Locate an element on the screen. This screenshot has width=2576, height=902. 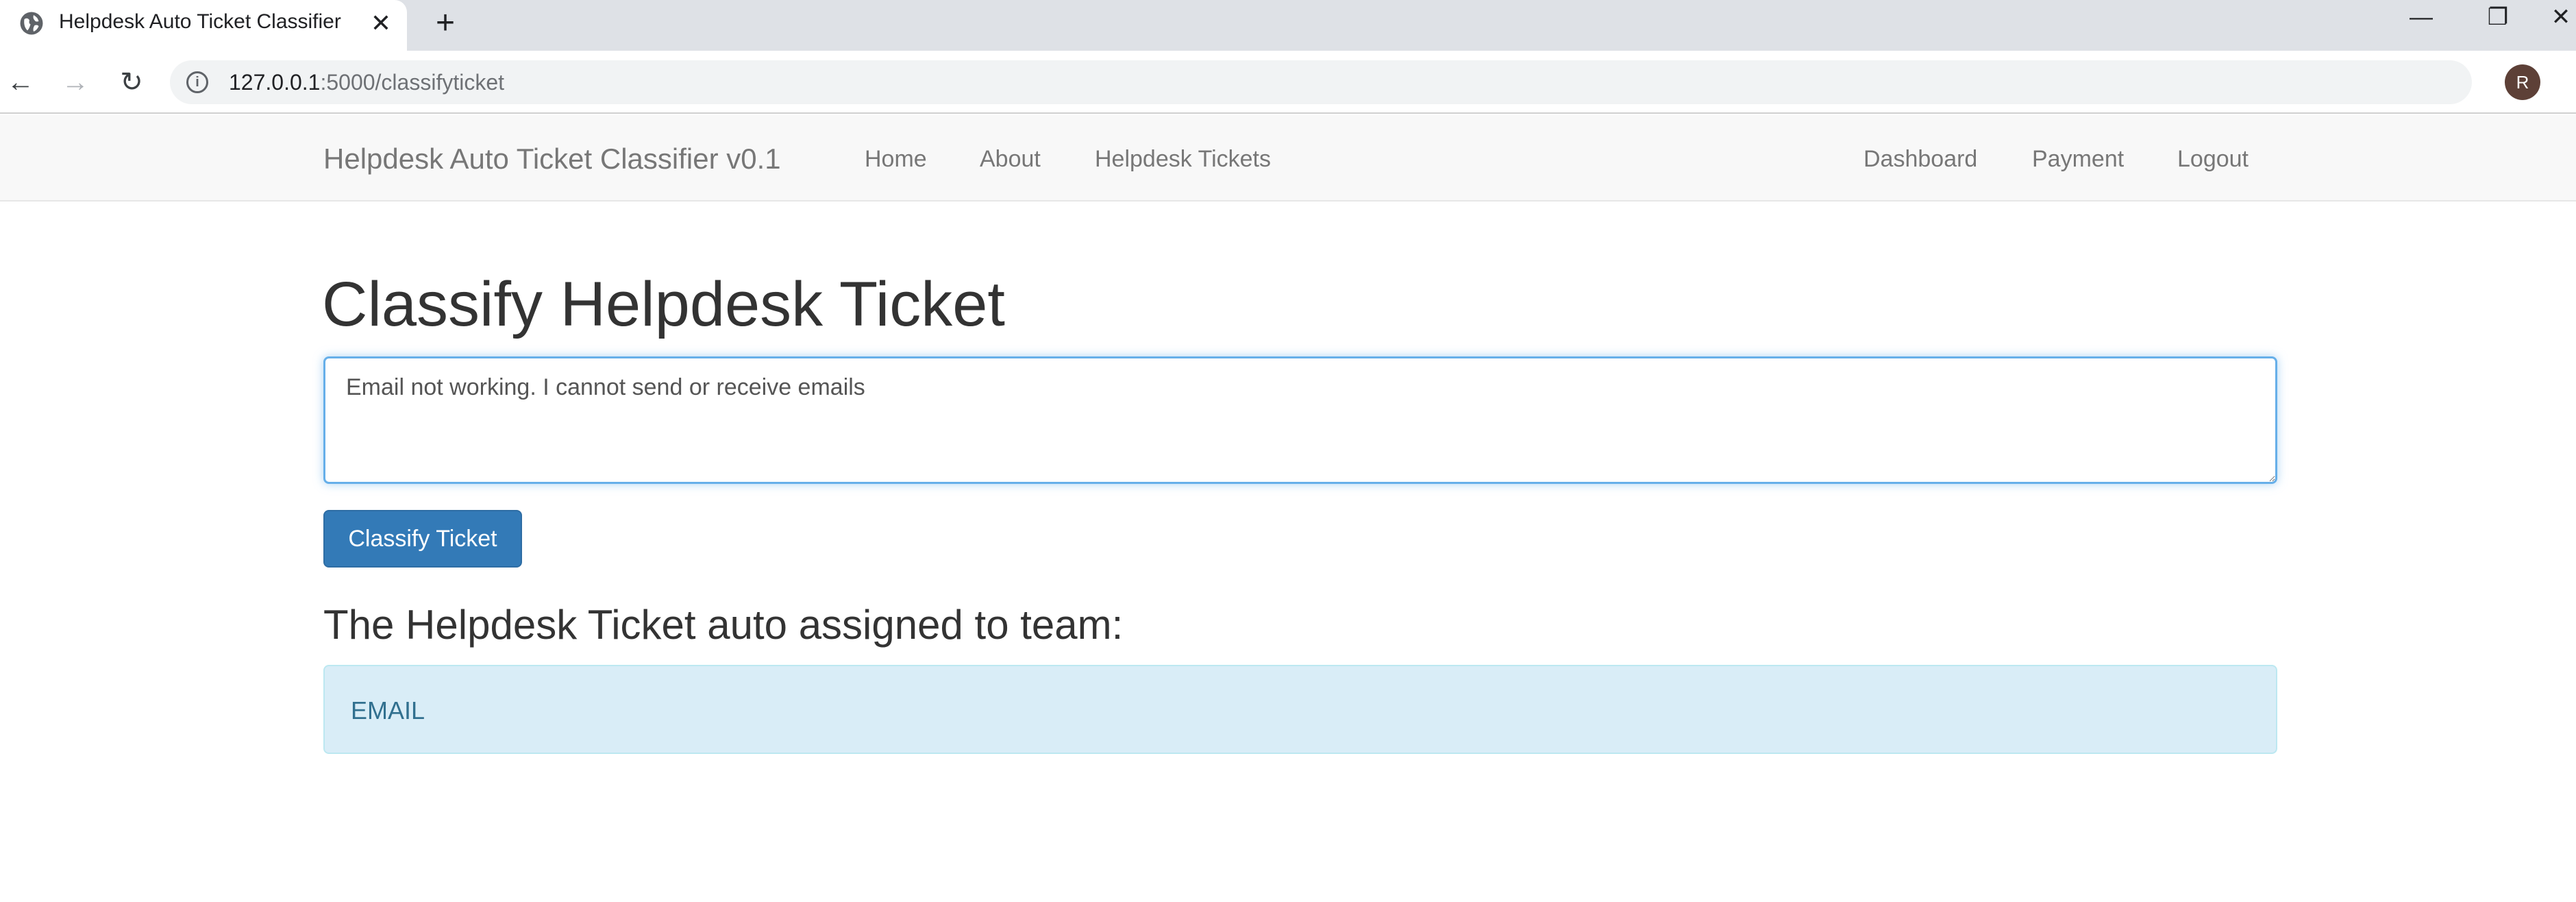
classify-ticket-button: Classify Ticket is located at coordinates (422, 539).